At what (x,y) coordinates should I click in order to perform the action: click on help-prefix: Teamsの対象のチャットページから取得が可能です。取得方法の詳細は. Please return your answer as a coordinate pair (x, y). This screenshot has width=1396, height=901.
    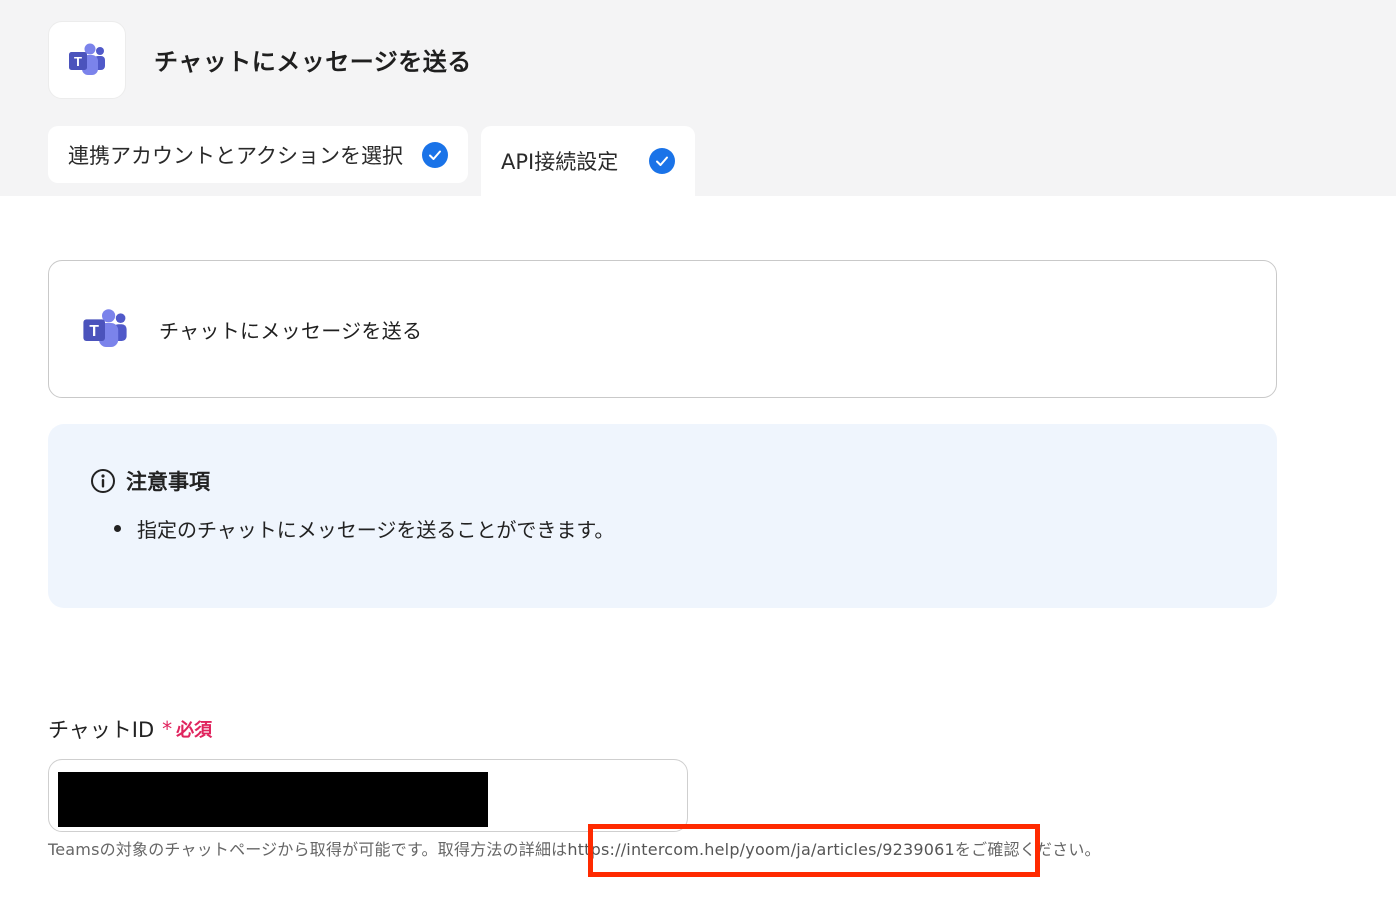
    Looking at the image, I should click on (308, 849).